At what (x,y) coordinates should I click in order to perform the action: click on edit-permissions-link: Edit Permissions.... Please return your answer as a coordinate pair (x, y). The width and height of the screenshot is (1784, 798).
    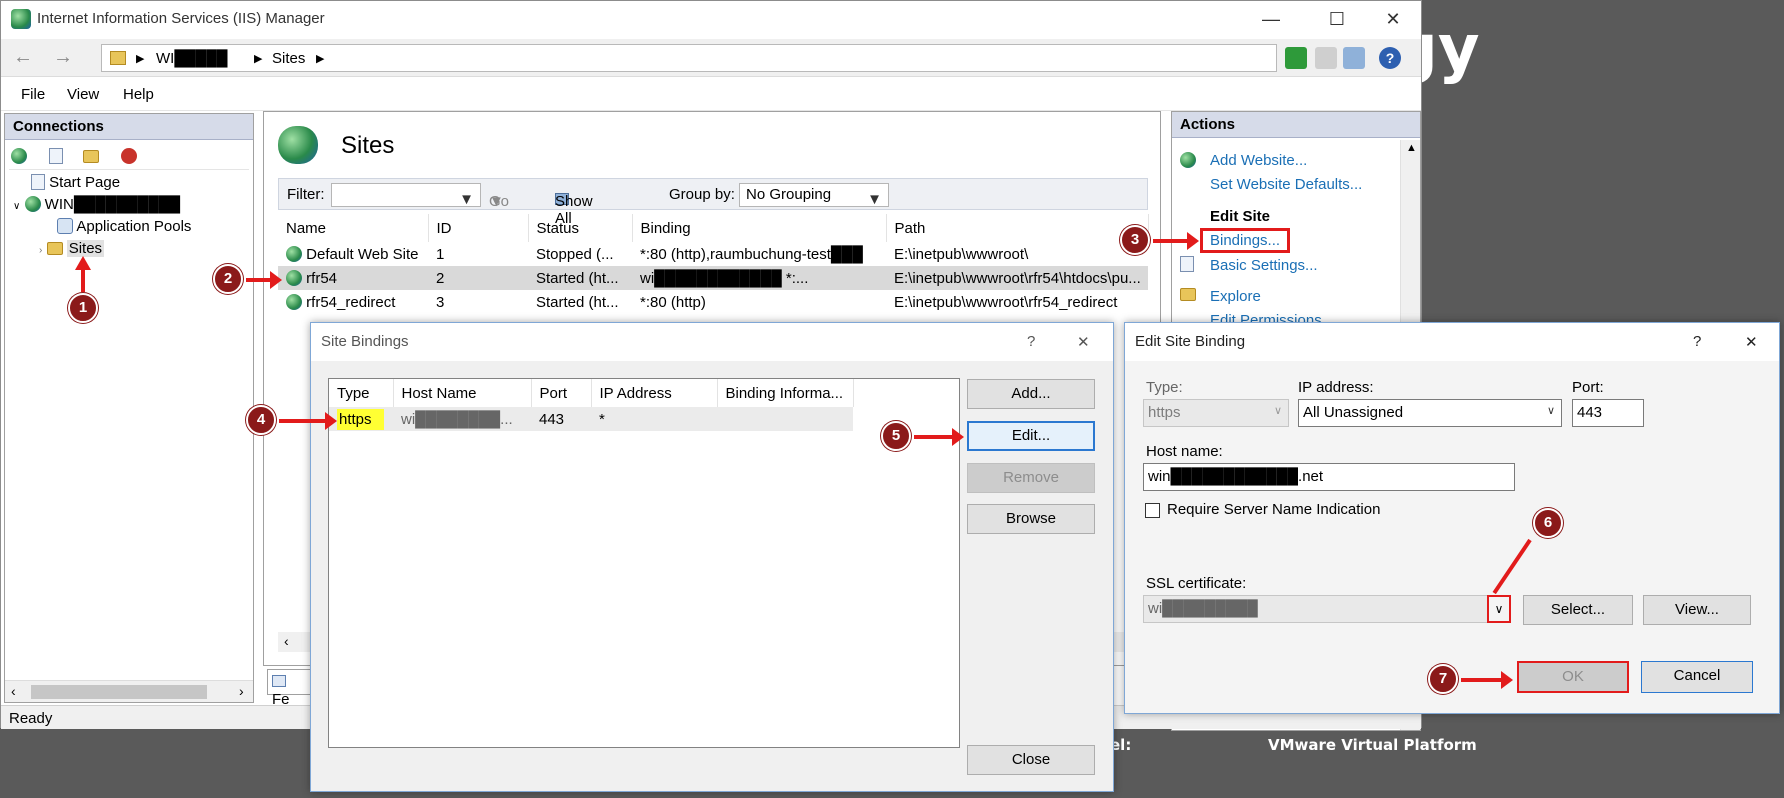
    Looking at the image, I should click on (1272, 317).